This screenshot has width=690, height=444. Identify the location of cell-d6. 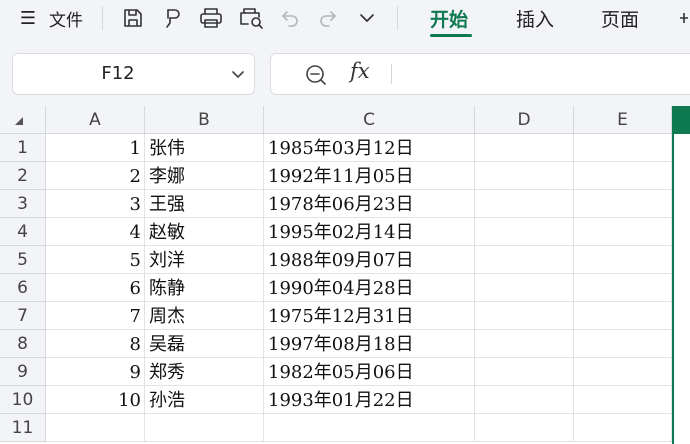
(524, 288).